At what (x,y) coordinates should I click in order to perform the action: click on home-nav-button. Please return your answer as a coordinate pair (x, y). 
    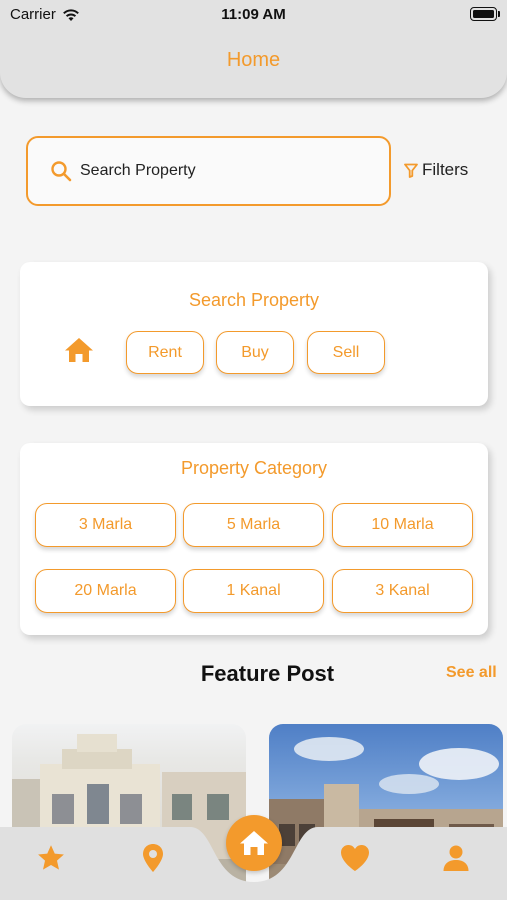
    Looking at the image, I should click on (254, 843).